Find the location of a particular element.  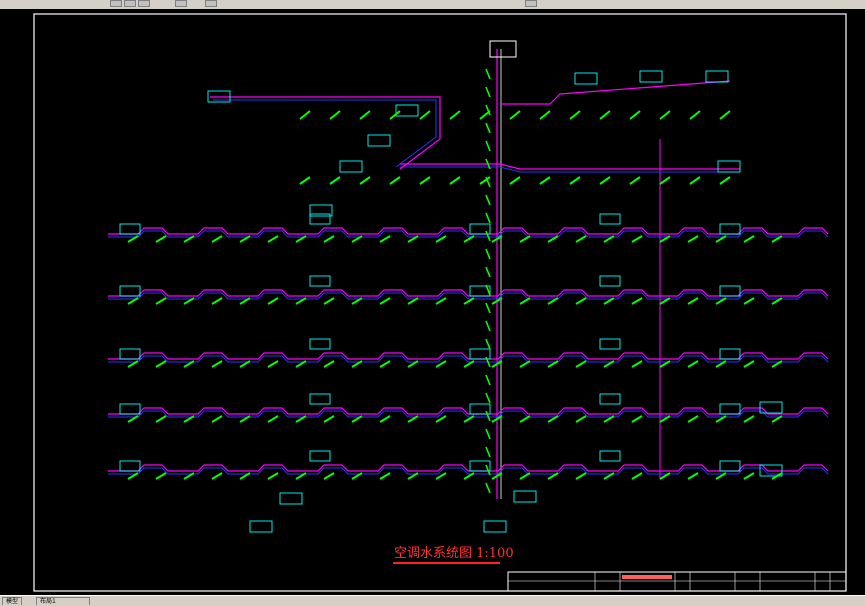

left-return-pipe is located at coordinates (325, 133).